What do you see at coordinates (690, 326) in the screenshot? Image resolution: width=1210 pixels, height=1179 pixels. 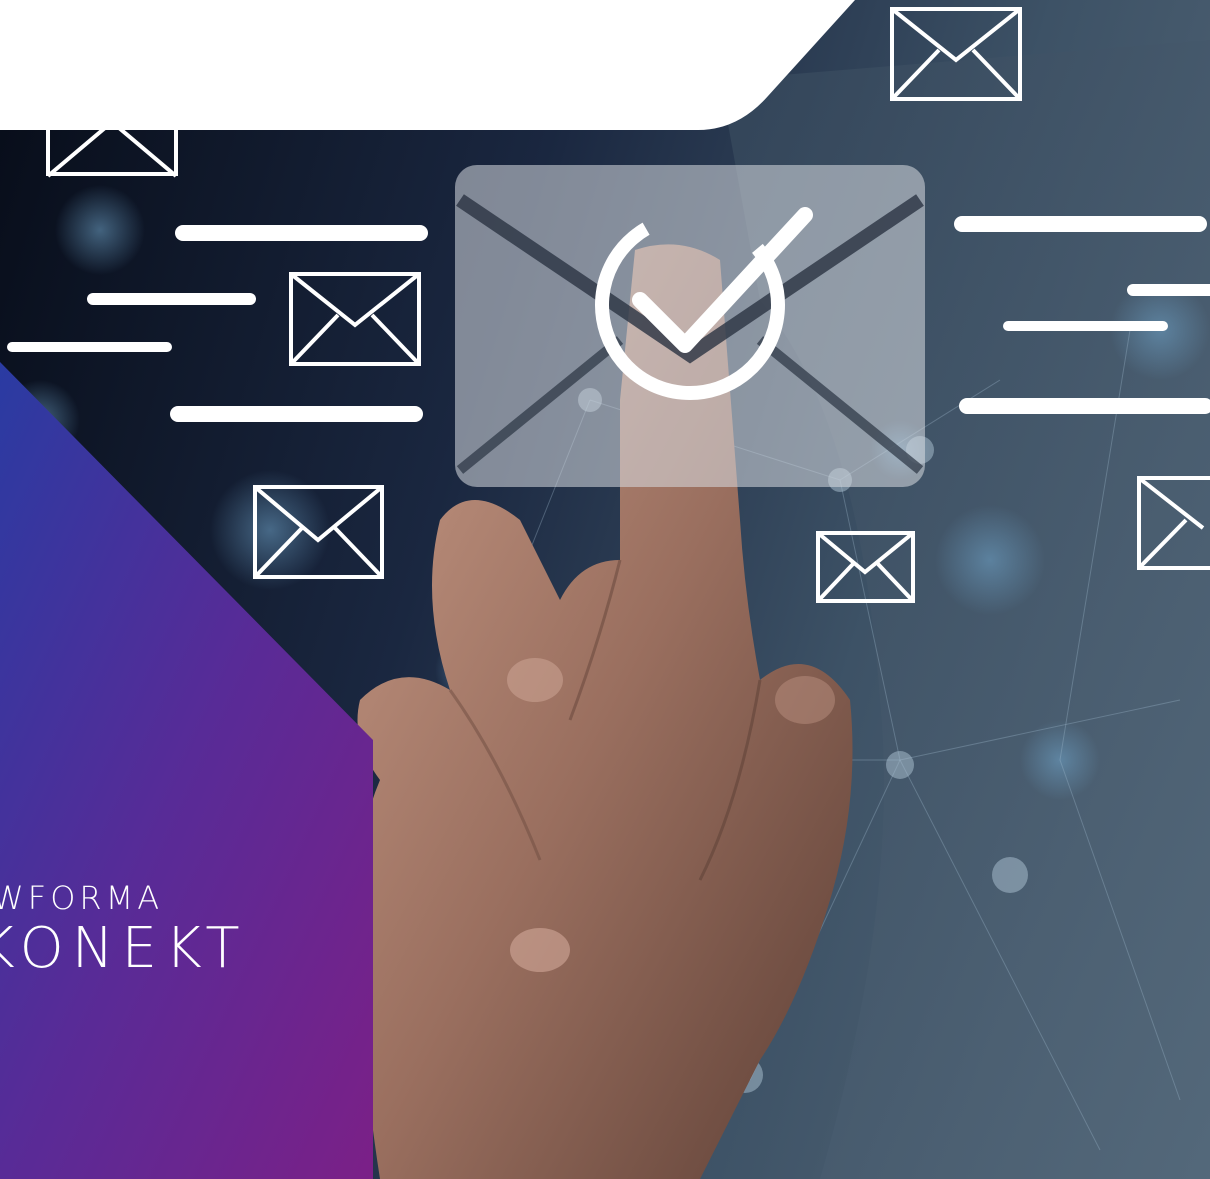 I see `envelope-check-icon` at bounding box center [690, 326].